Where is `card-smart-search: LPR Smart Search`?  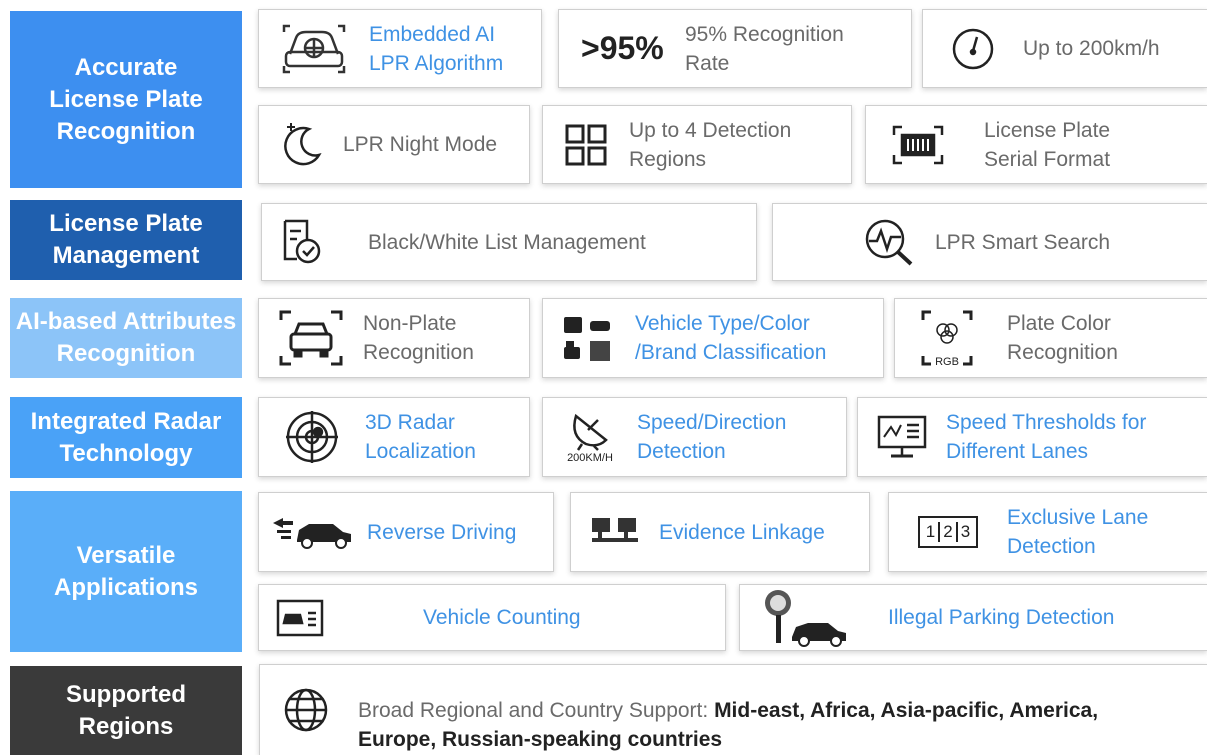 card-smart-search: LPR Smart Search is located at coordinates (989, 242).